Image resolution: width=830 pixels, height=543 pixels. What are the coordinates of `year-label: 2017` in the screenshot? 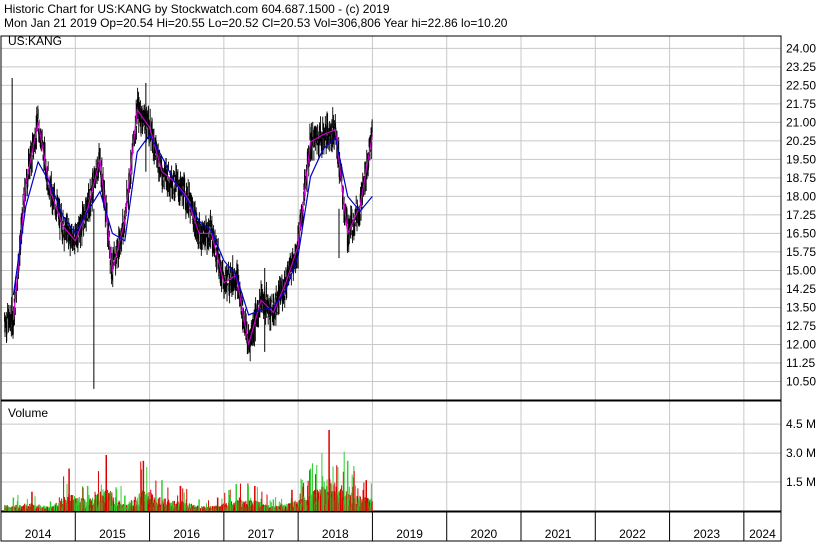 It's located at (261, 534).